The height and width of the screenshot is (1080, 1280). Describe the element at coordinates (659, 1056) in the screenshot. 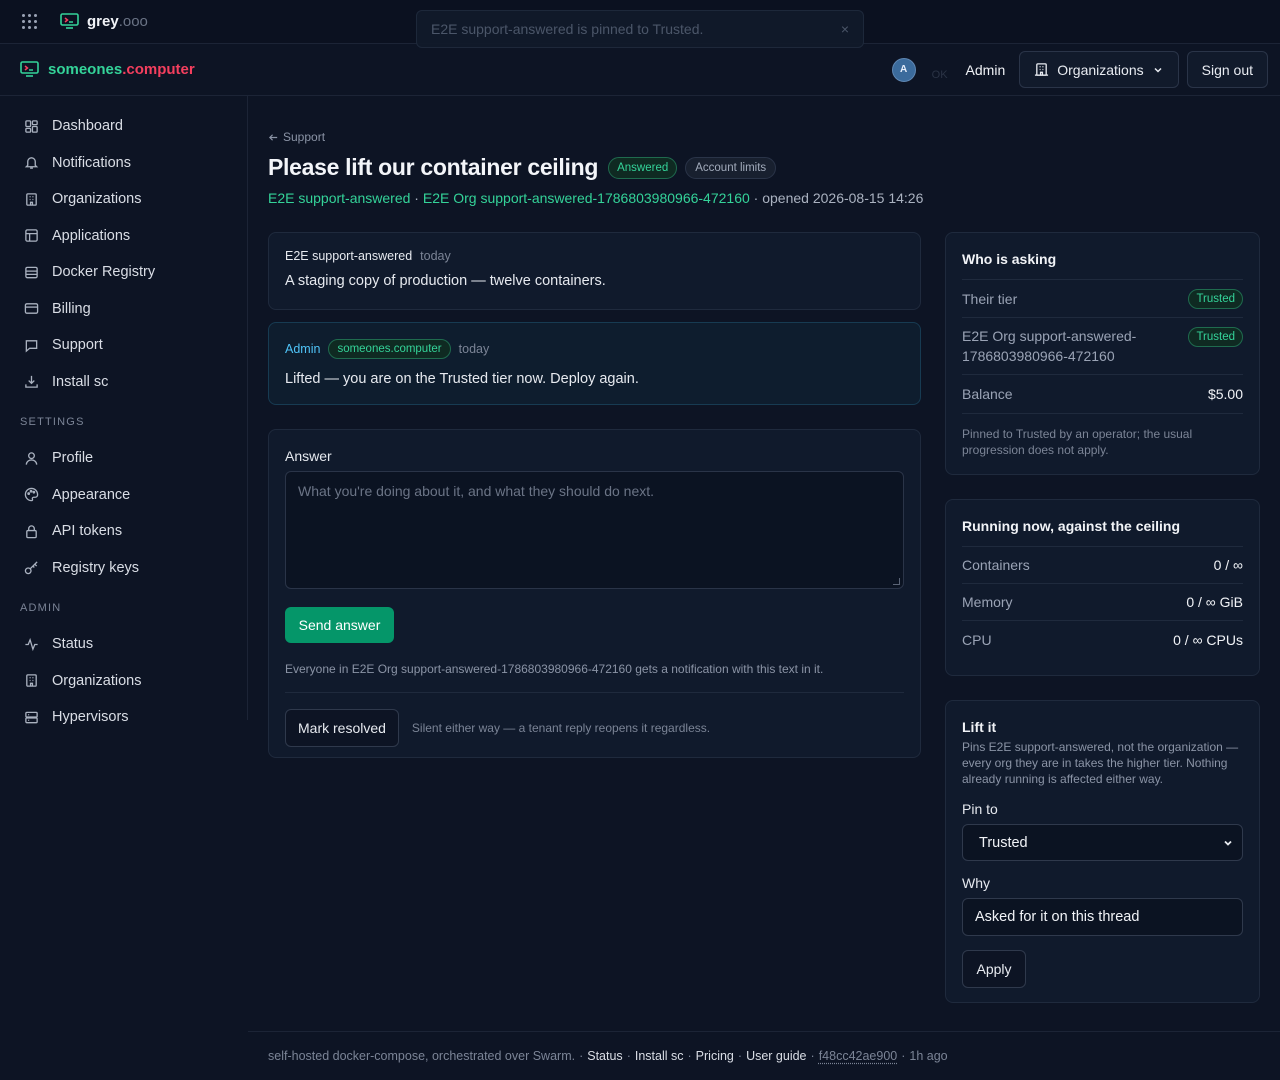

I see `footer-link-install: Install sc` at that location.